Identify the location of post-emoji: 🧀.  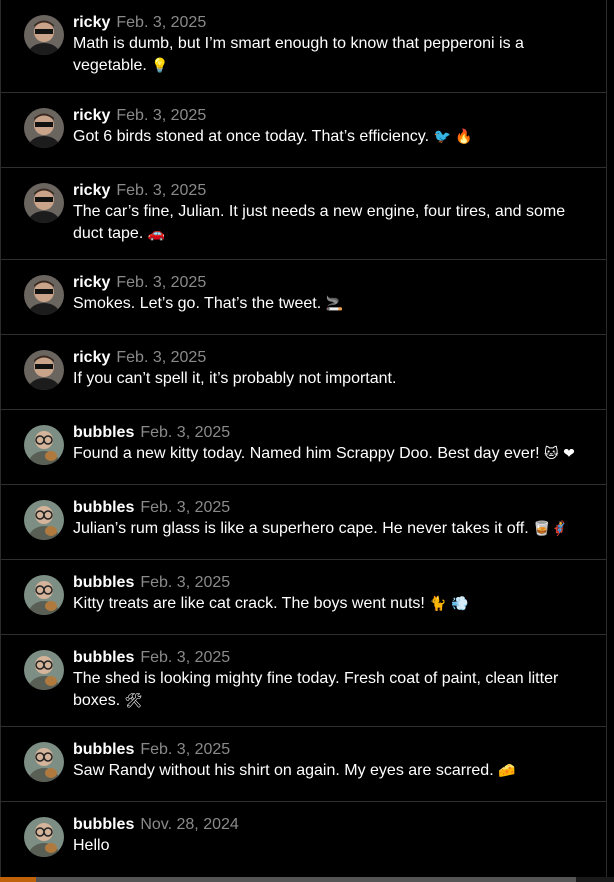
(507, 771).